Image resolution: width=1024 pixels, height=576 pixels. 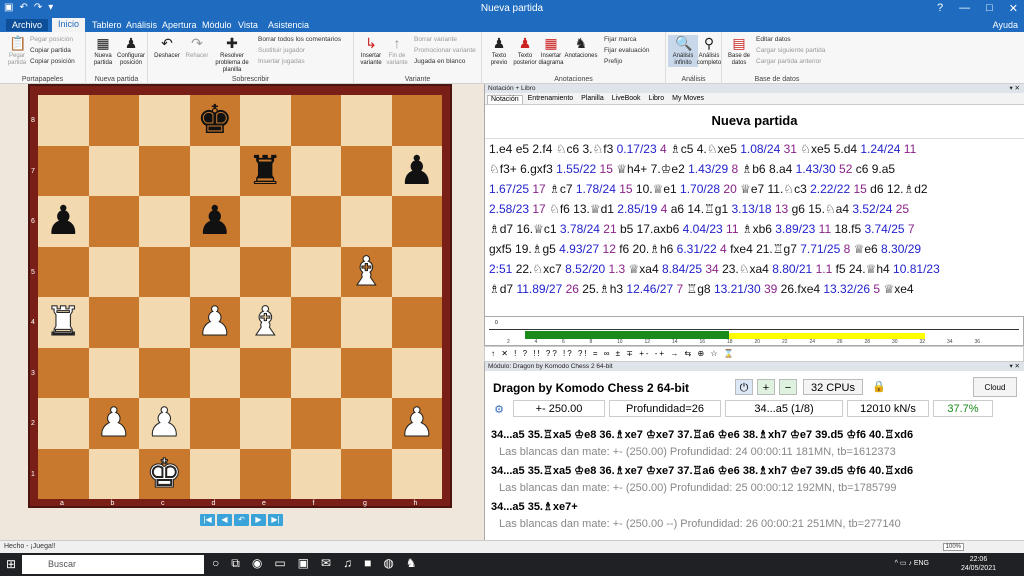 I want to click on close-icon: ✕, so click(x=1013, y=8).